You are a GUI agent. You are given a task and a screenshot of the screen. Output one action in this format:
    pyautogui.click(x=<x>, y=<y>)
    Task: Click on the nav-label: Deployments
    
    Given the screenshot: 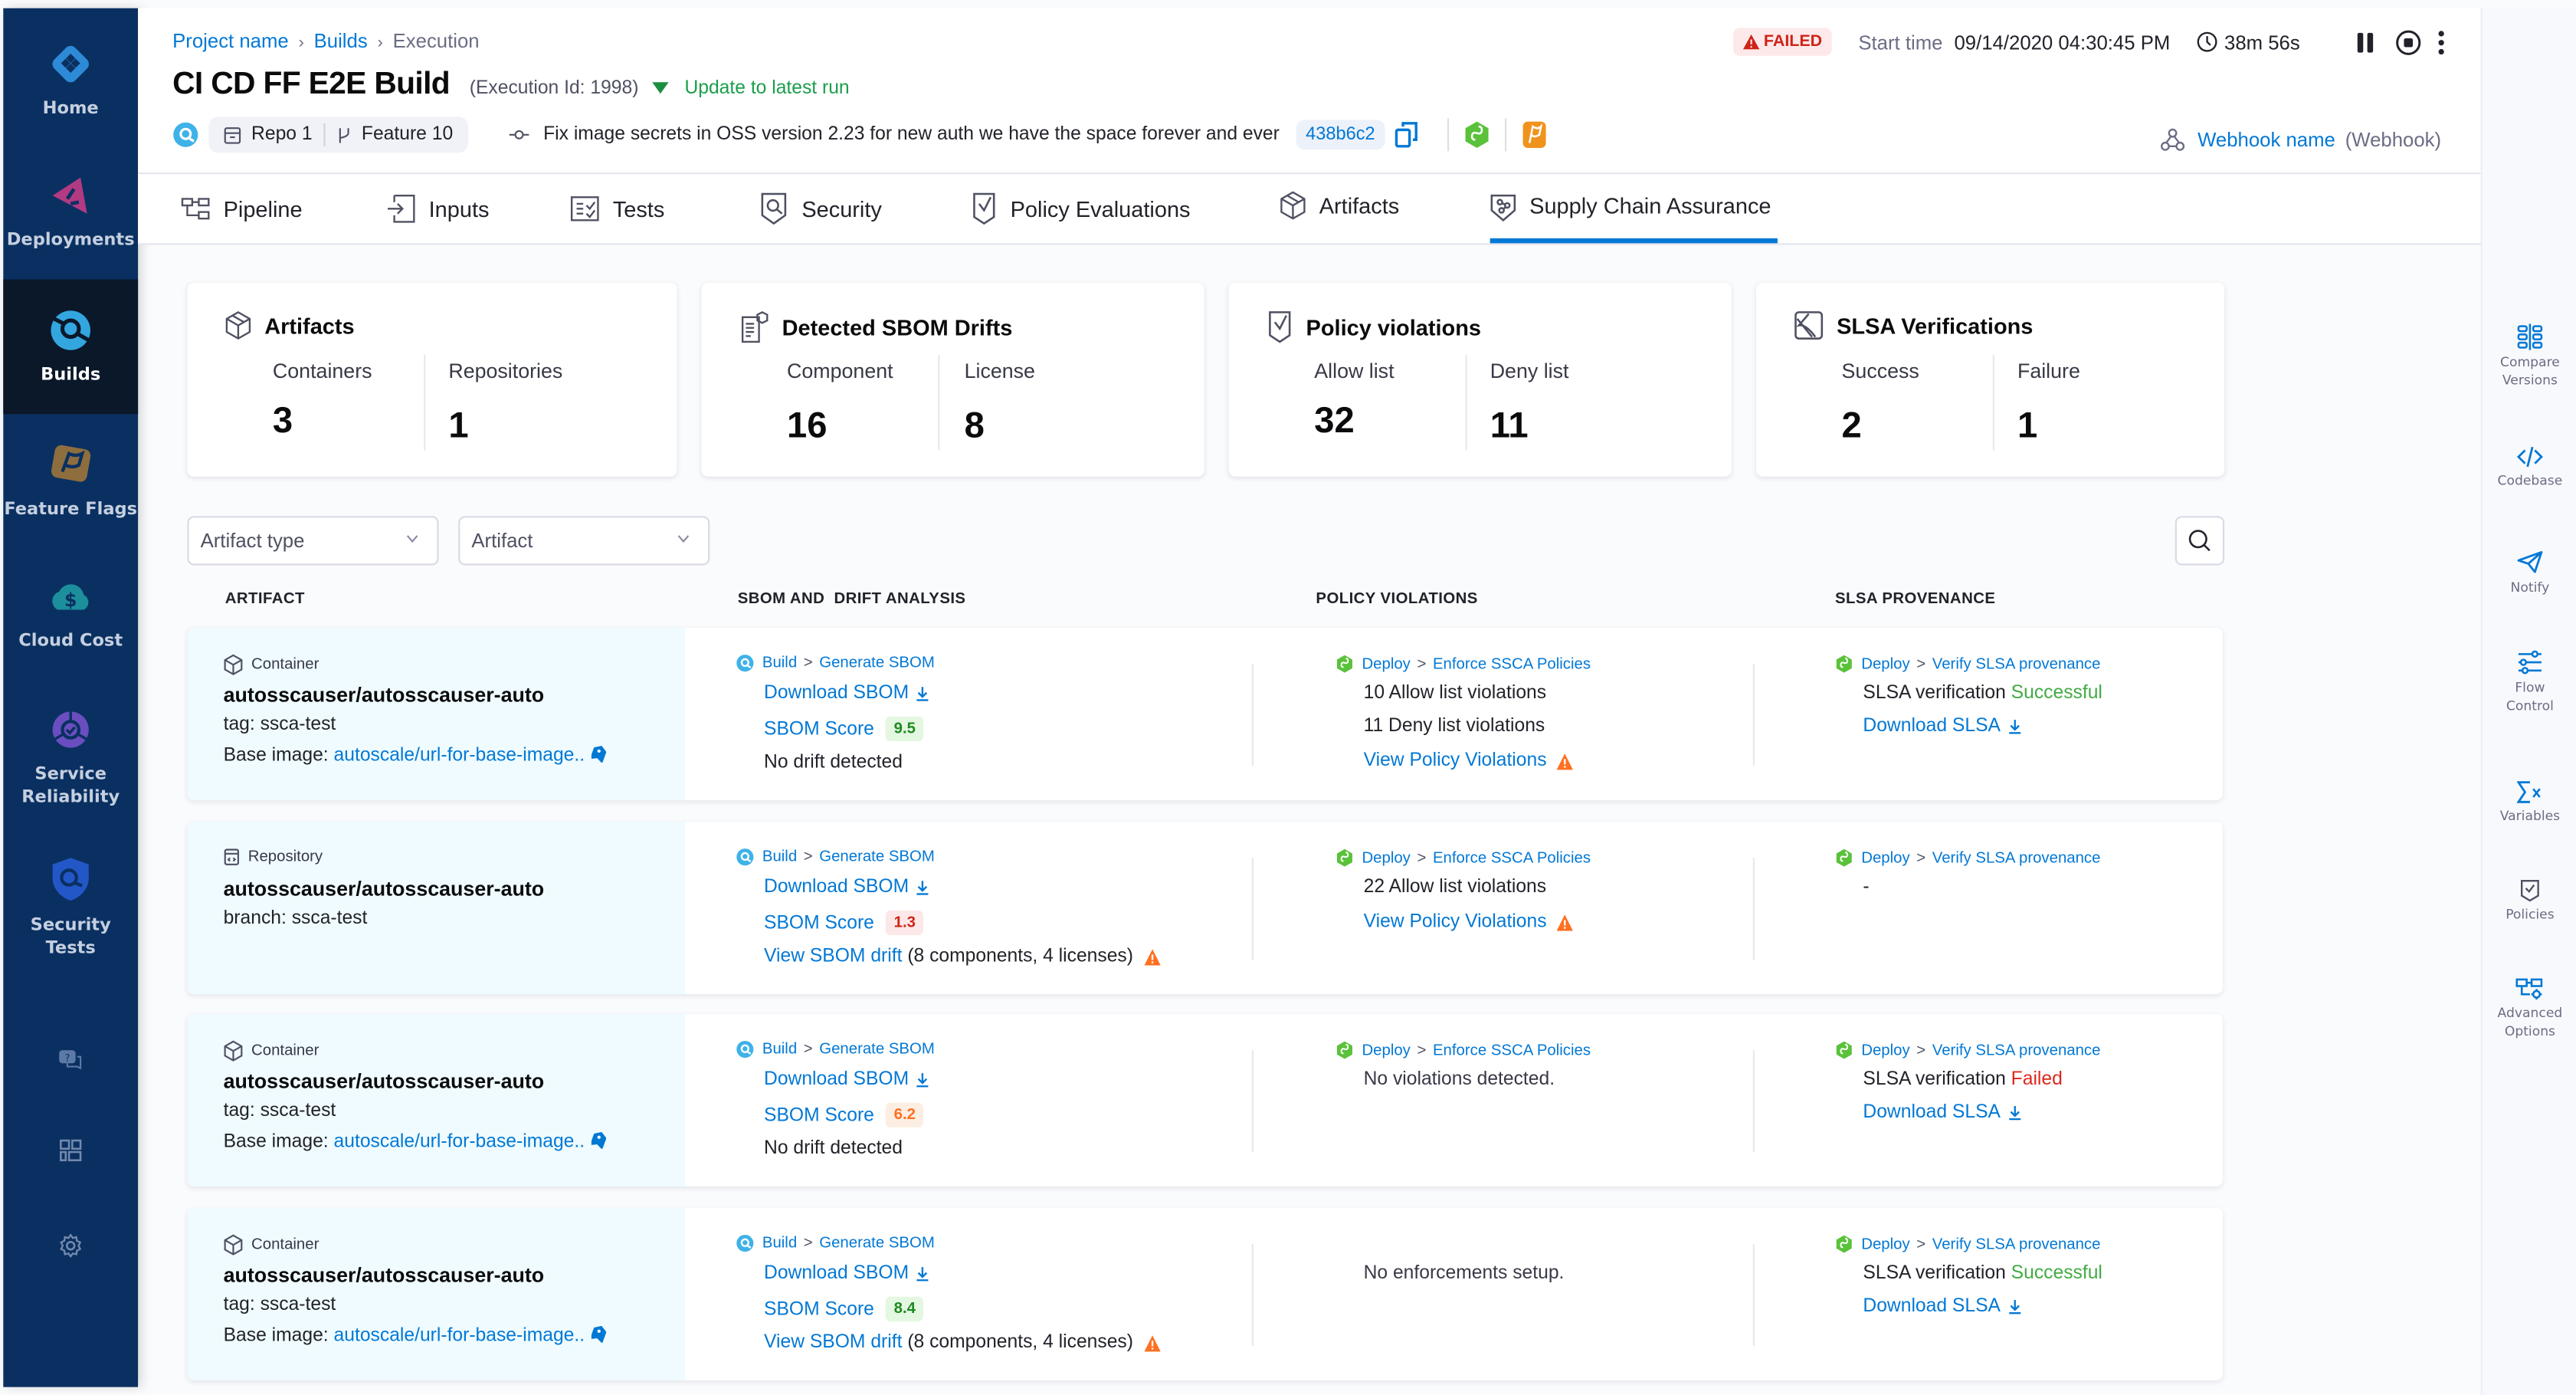 What is the action you would take?
    pyautogui.click(x=70, y=240)
    